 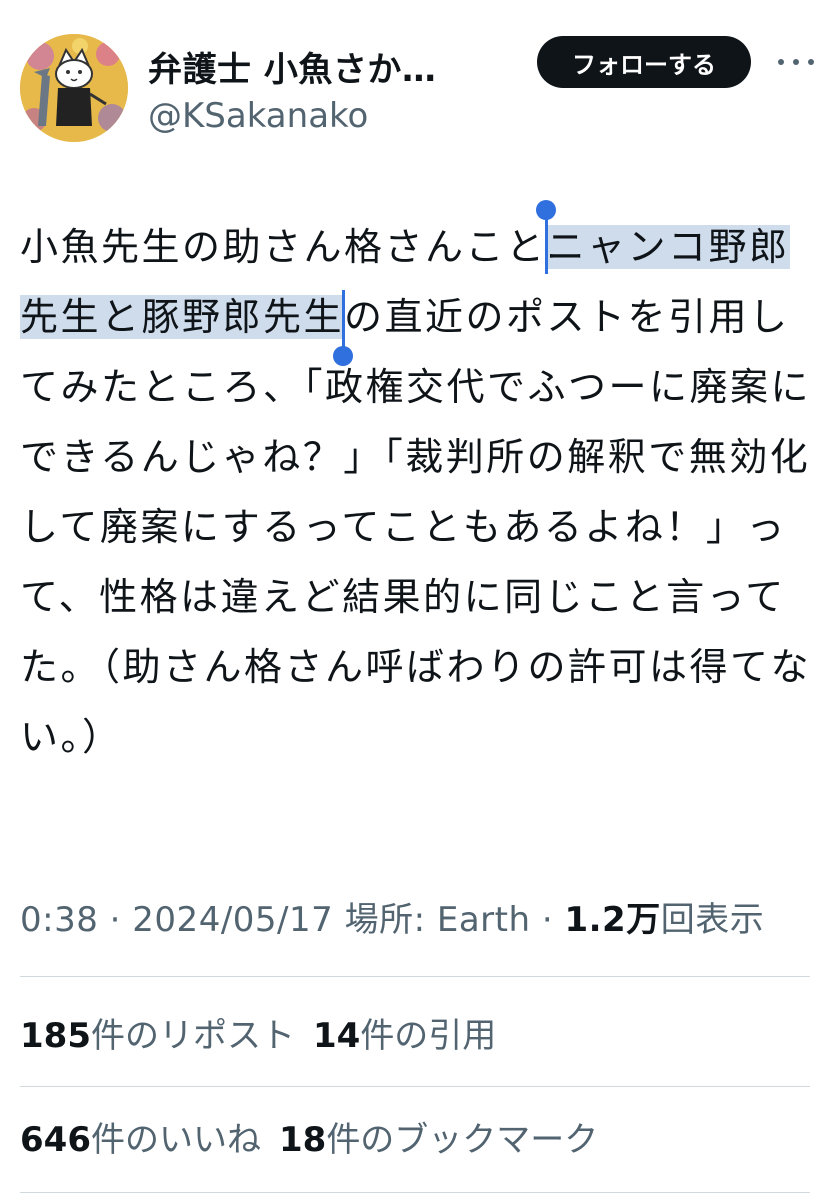 I want to click on tweet-location: 場所: Earth, so click(x=437, y=920).